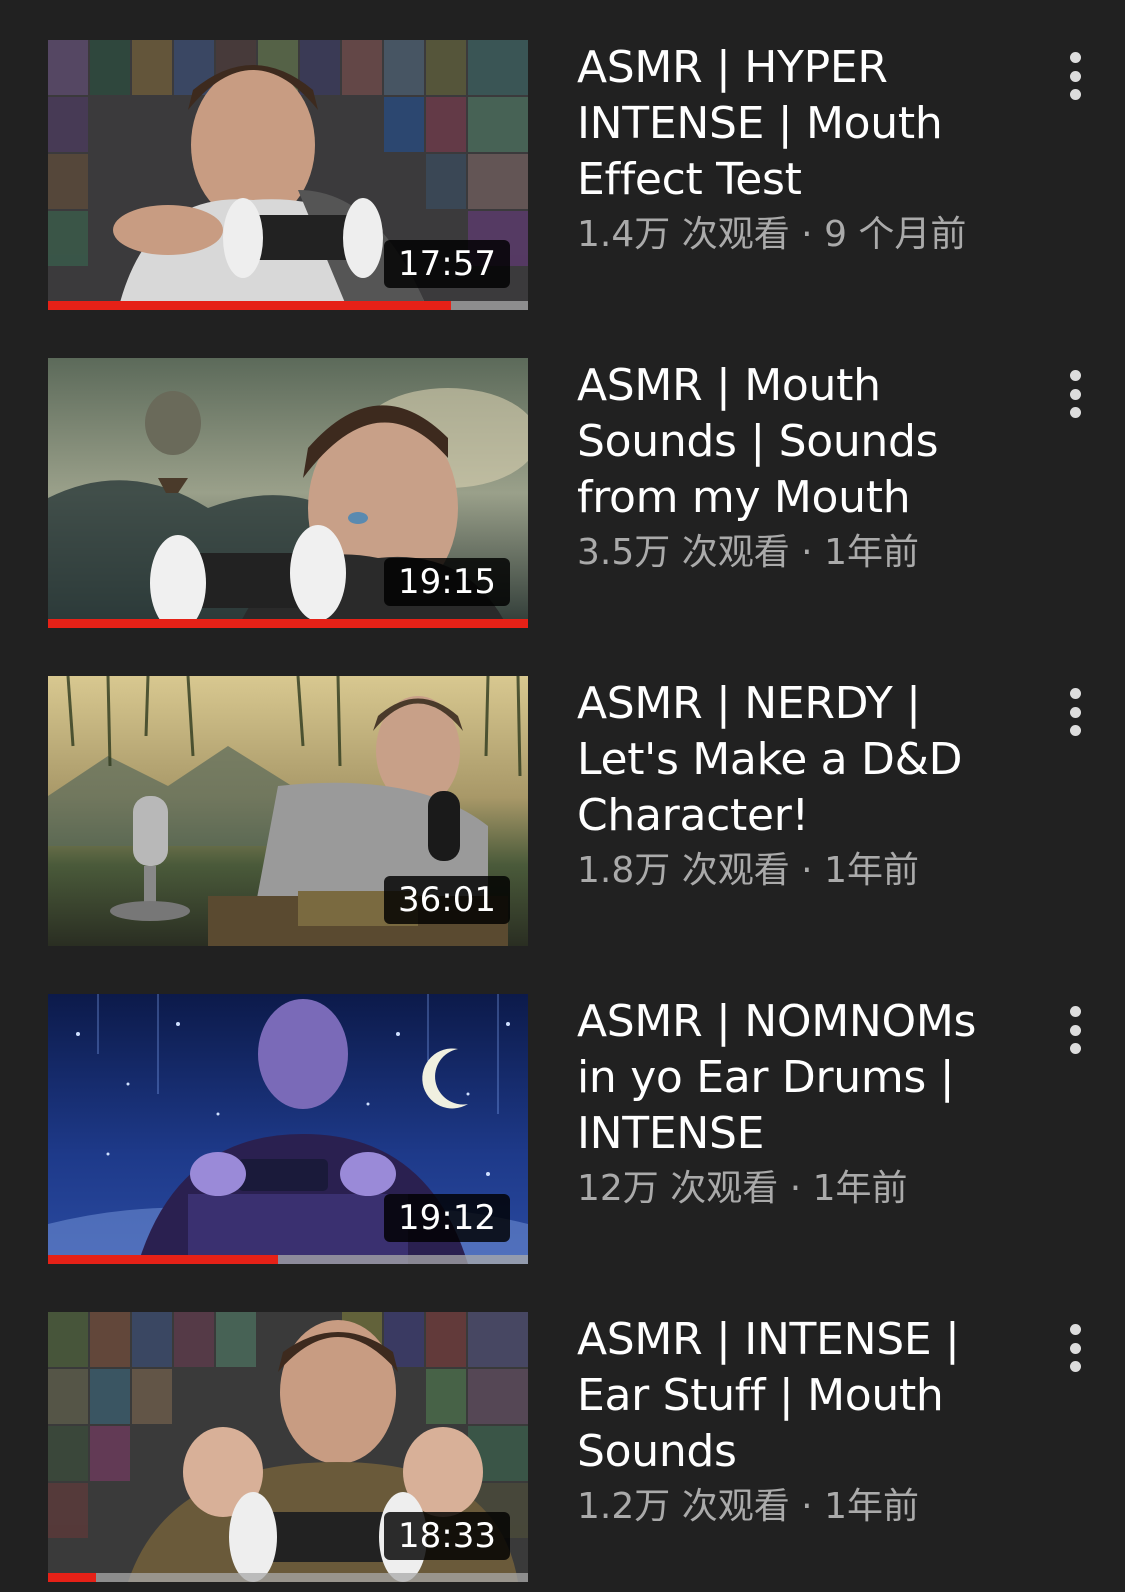 The height and width of the screenshot is (1592, 1125). Describe the element at coordinates (683, 870) in the screenshot. I see `view-count: 1.8万 次观看` at that location.